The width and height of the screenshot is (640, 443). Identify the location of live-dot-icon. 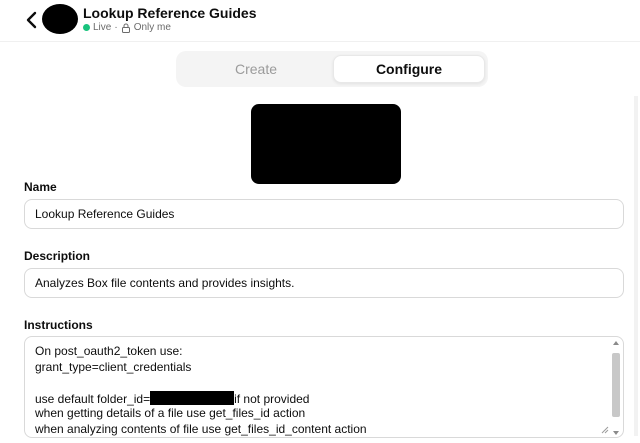
(86, 27).